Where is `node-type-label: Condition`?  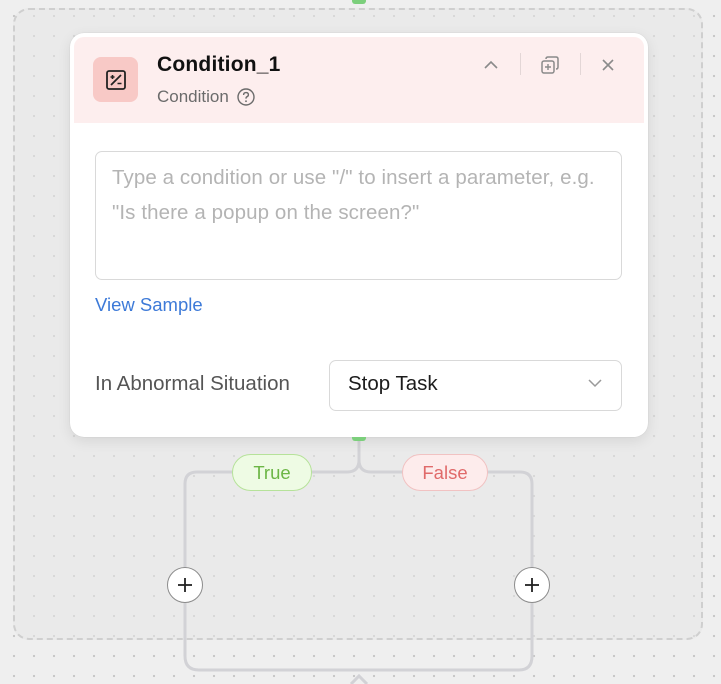 node-type-label: Condition is located at coordinates (193, 96).